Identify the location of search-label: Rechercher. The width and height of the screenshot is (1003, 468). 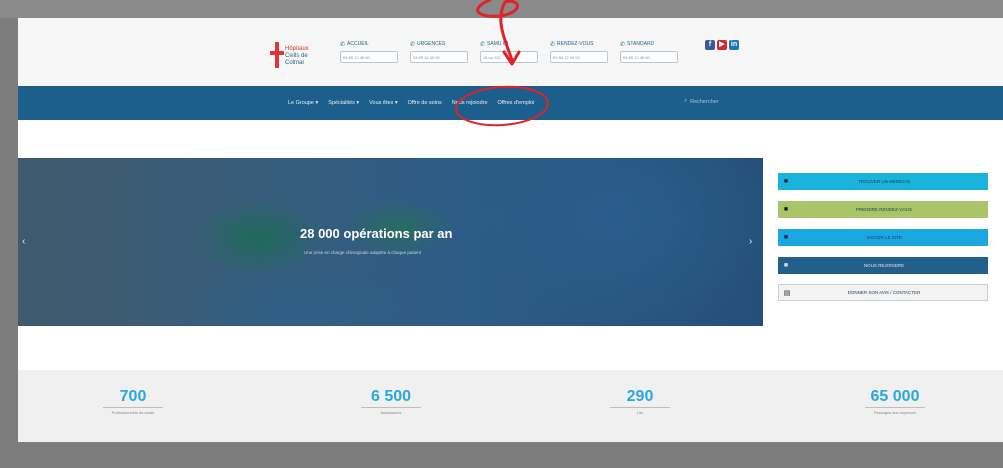
(704, 101).